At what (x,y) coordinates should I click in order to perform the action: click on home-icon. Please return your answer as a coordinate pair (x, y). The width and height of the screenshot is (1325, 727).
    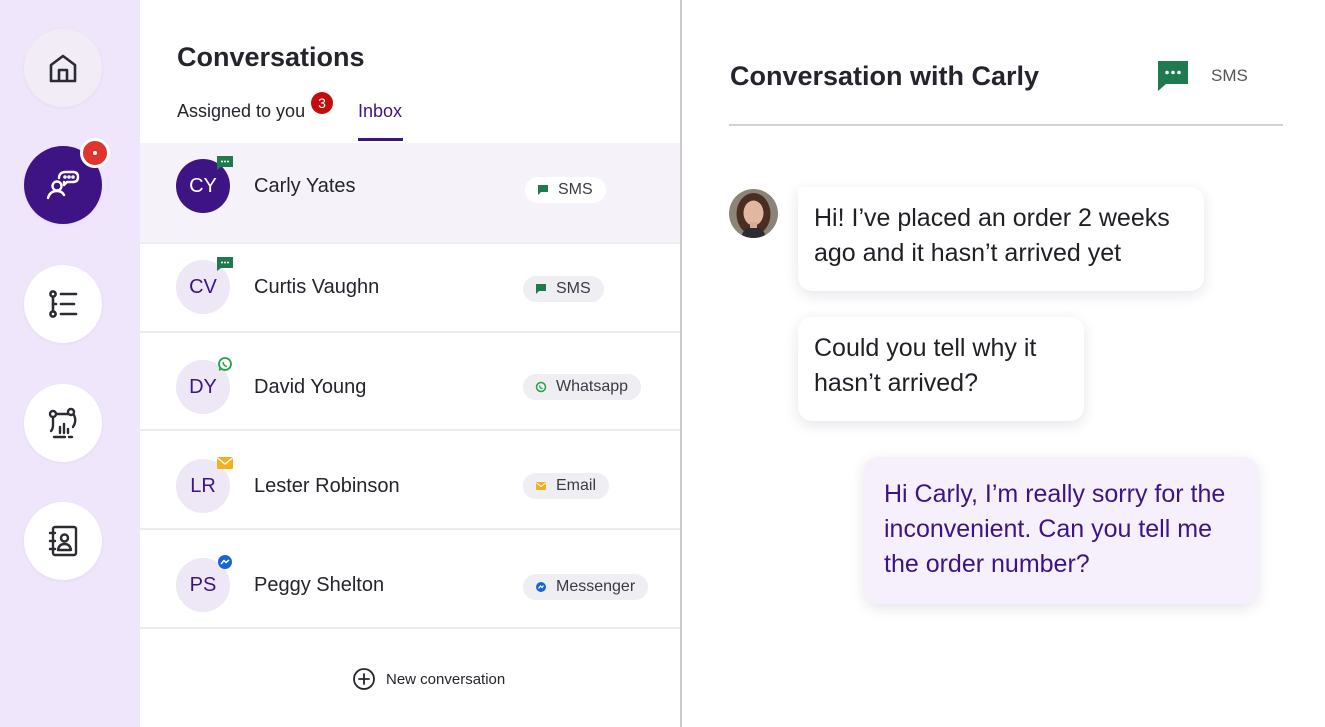
    Looking at the image, I should click on (63, 68).